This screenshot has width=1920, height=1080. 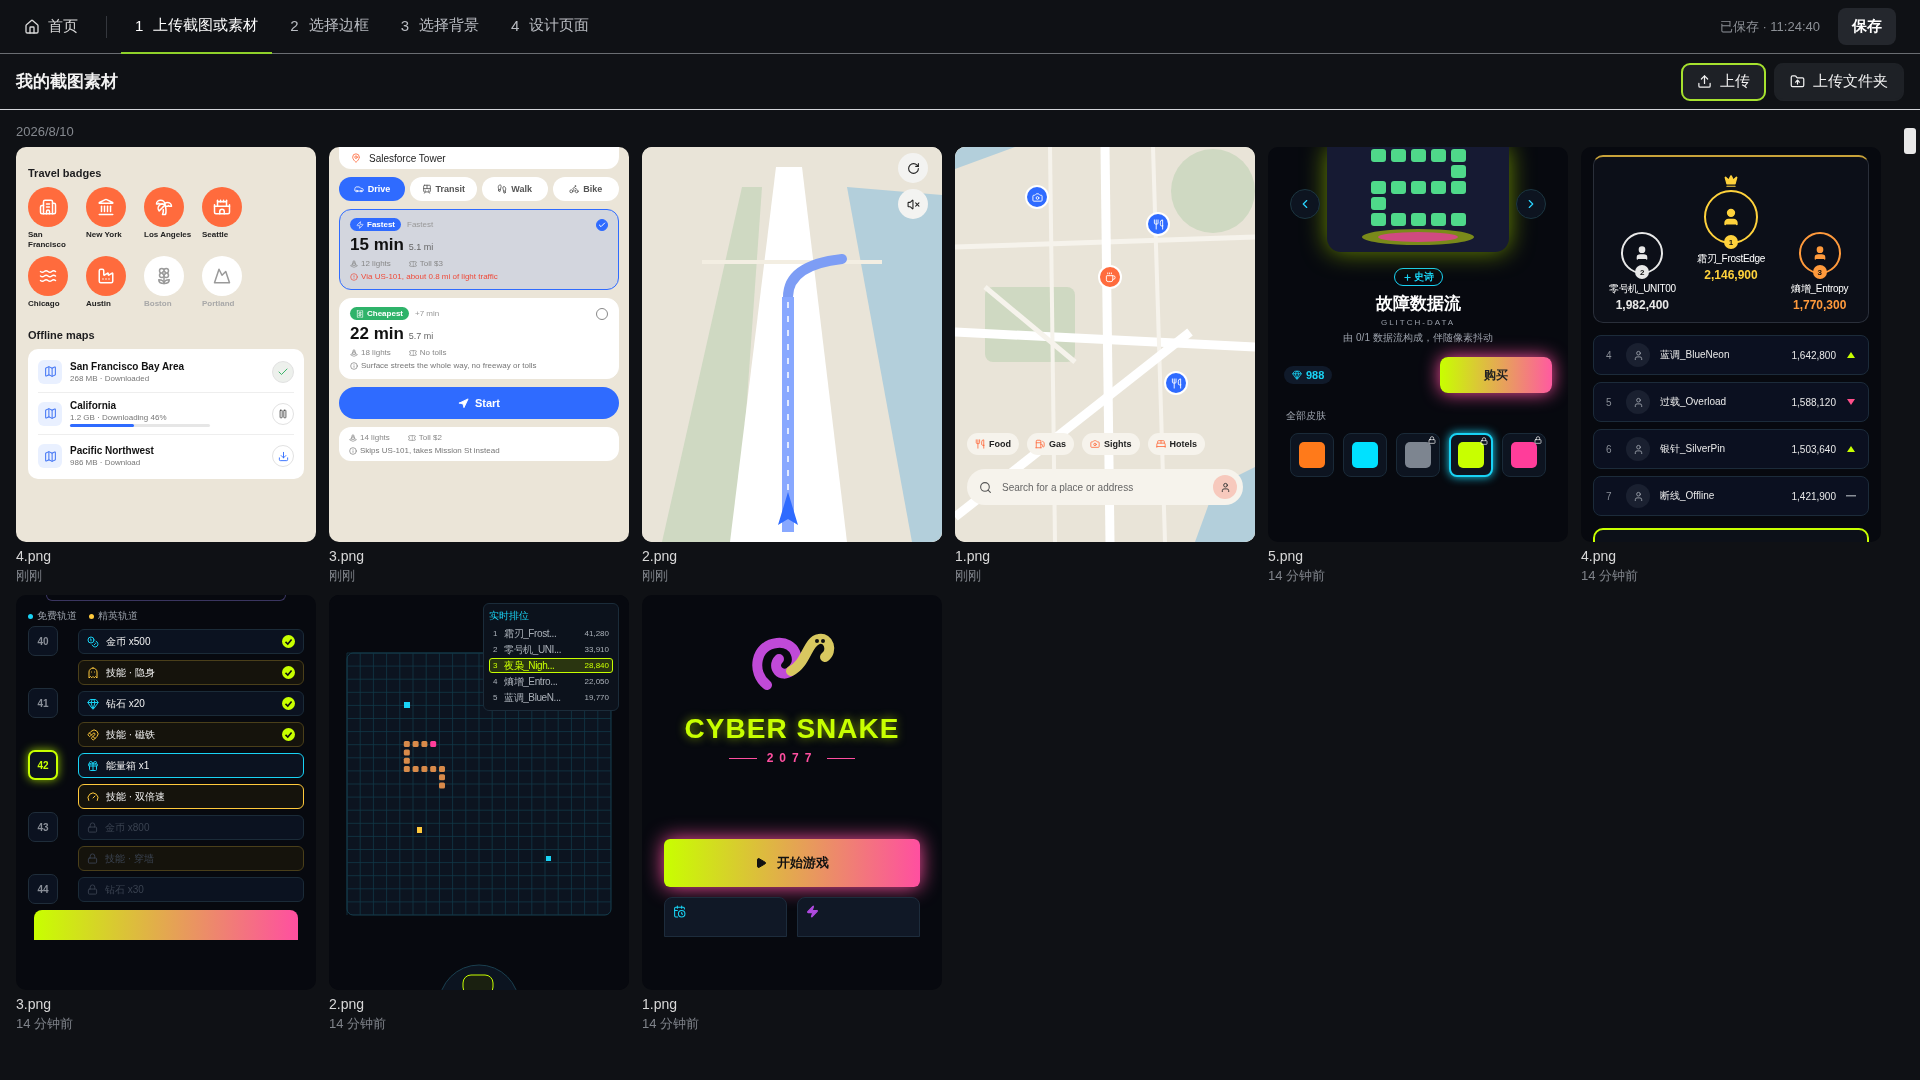 I want to click on screenshot-thumbnail: 史诗 故障数据流 GLITCH-DATA 由 0/1 数据流构成，伴随像素抖动 988 购买 全部皮肤, so click(x=1418, y=344).